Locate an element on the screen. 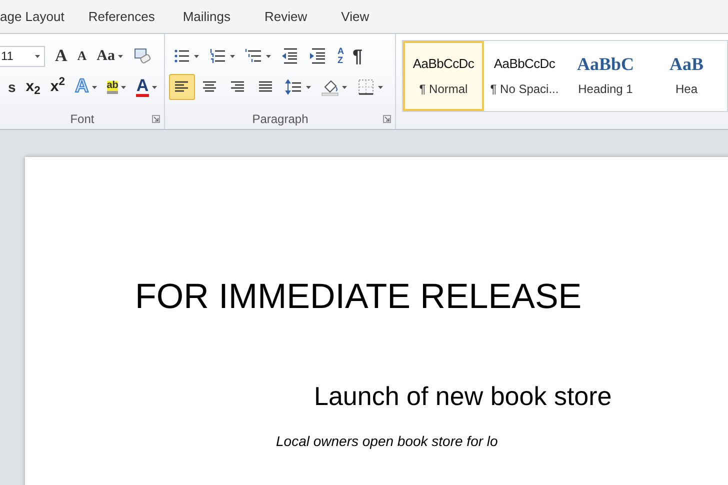  font-size-field: 11 is located at coordinates (22, 56).